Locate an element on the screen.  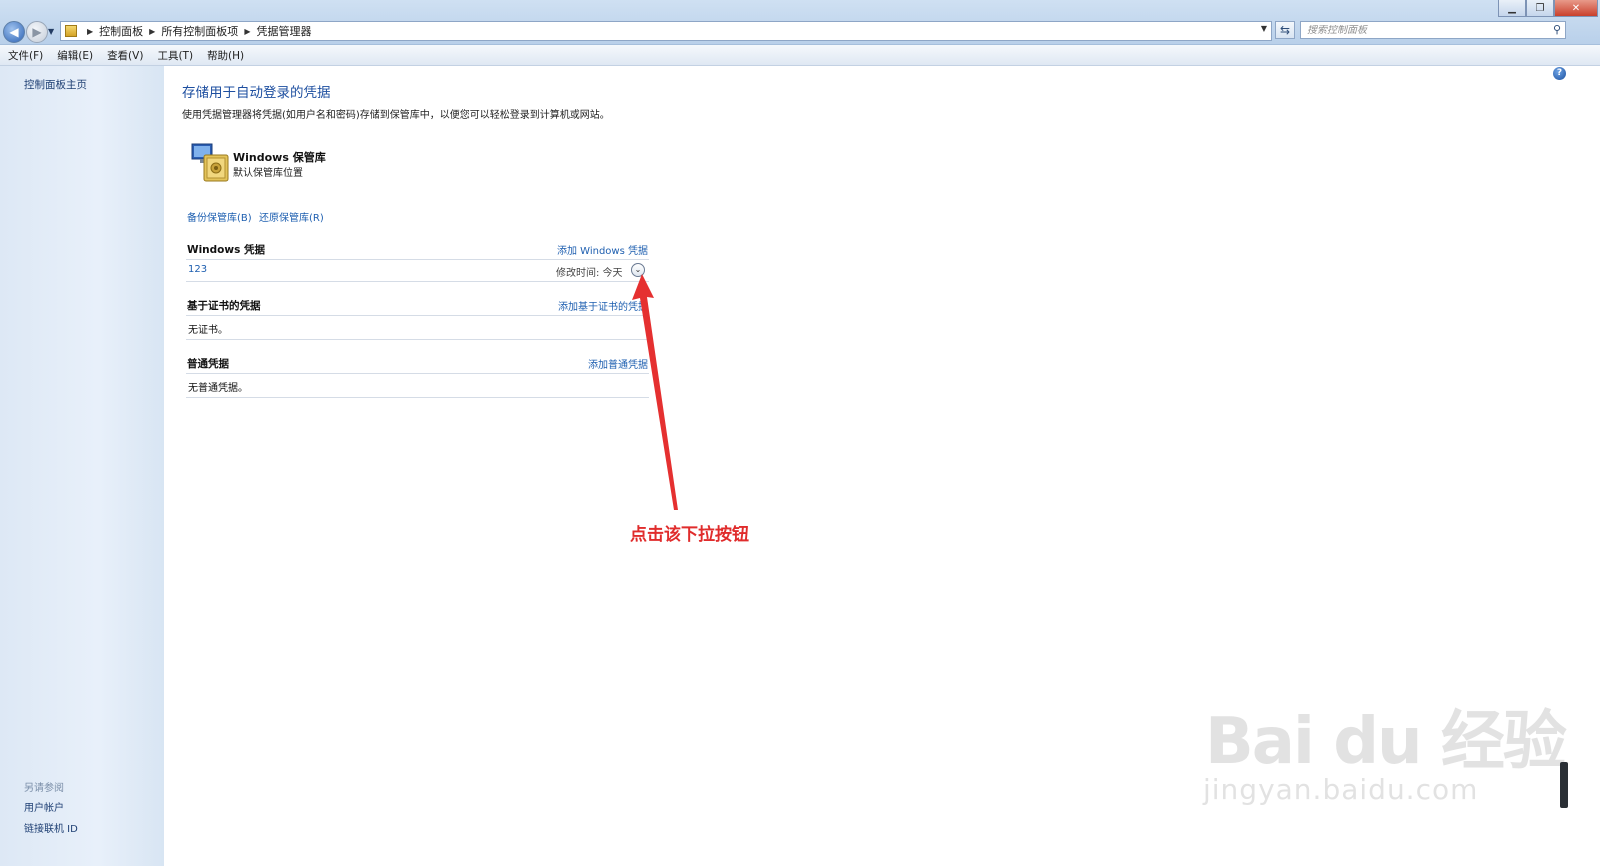
menu-view: 查看(V) is located at coordinates (125, 55).